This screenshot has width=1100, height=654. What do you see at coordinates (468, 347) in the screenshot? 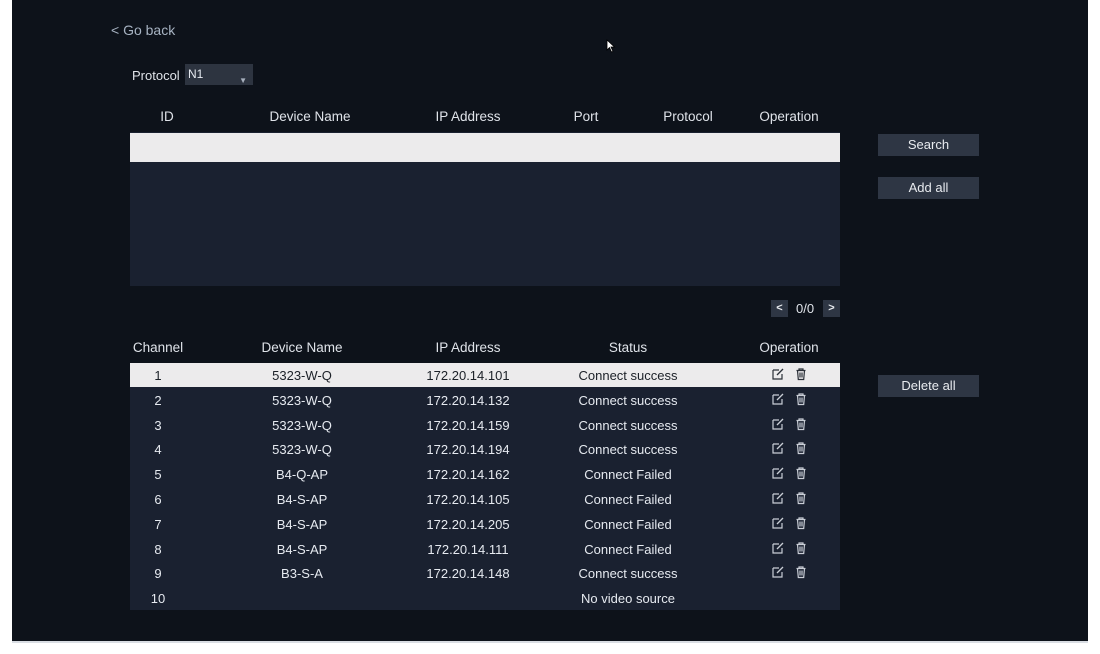
I see `channel-header-ip-address: IP Address` at bounding box center [468, 347].